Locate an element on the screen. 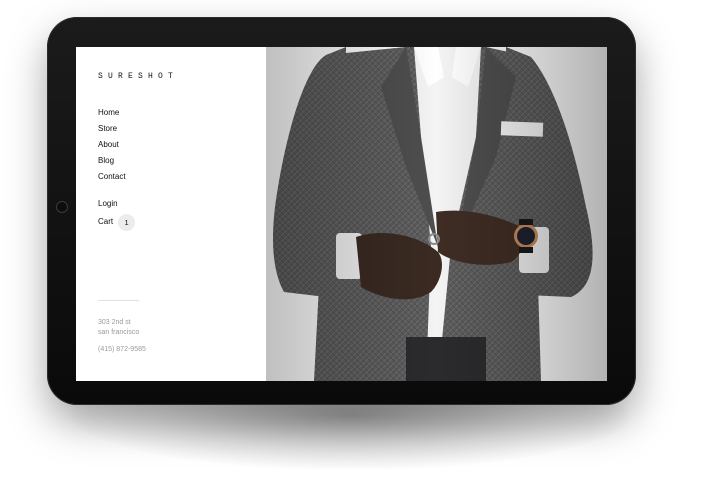 Image resolution: width=703 pixels, height=500 pixels. nav-item-store: Store is located at coordinates (112, 129).